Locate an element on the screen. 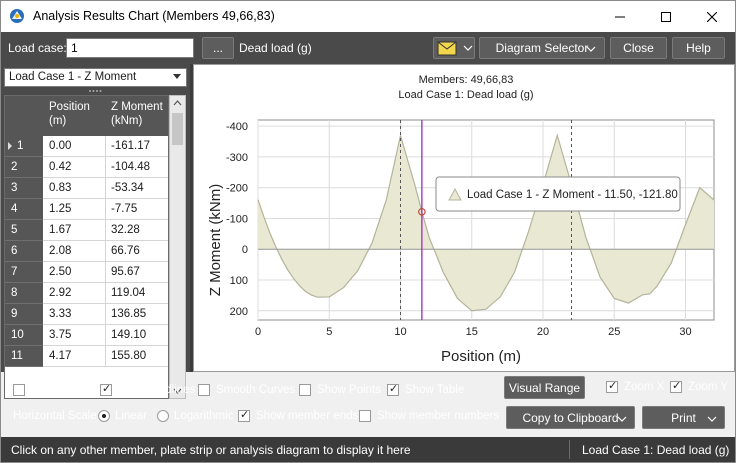 This screenshot has width=736, height=463. table-scrollbar is located at coordinates (177, 247).